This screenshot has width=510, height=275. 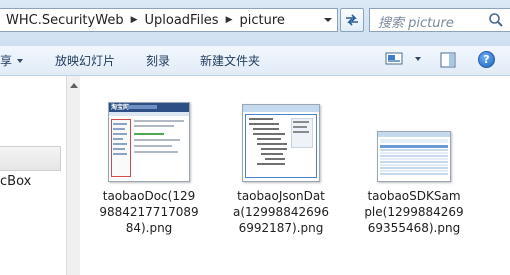 I want to click on nav-scrollbar, so click(x=73, y=175).